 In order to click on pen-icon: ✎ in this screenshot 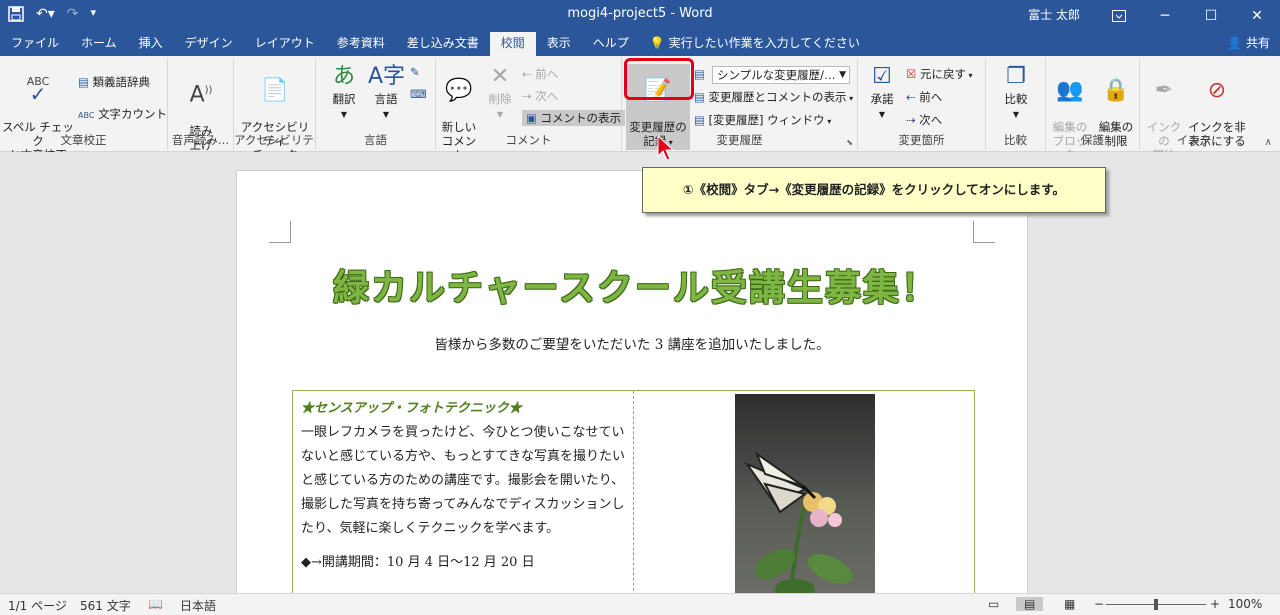, I will do `click(415, 72)`.